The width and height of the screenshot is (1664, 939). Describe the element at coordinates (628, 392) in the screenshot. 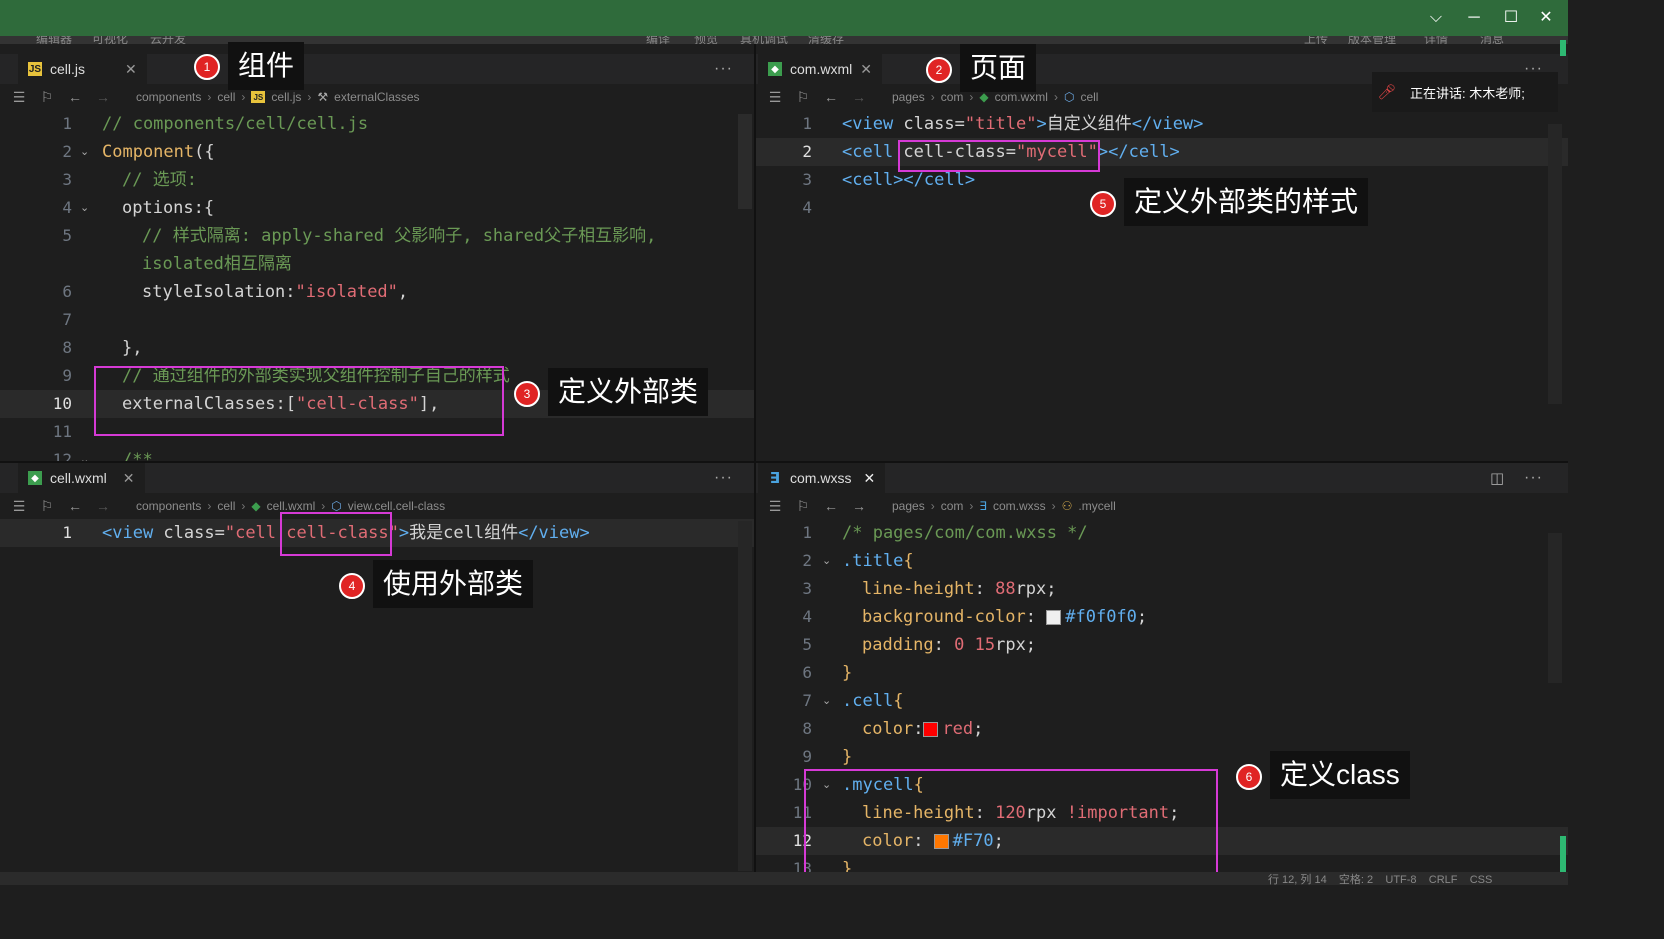

I see `annotation-callout: 定义外部类` at that location.